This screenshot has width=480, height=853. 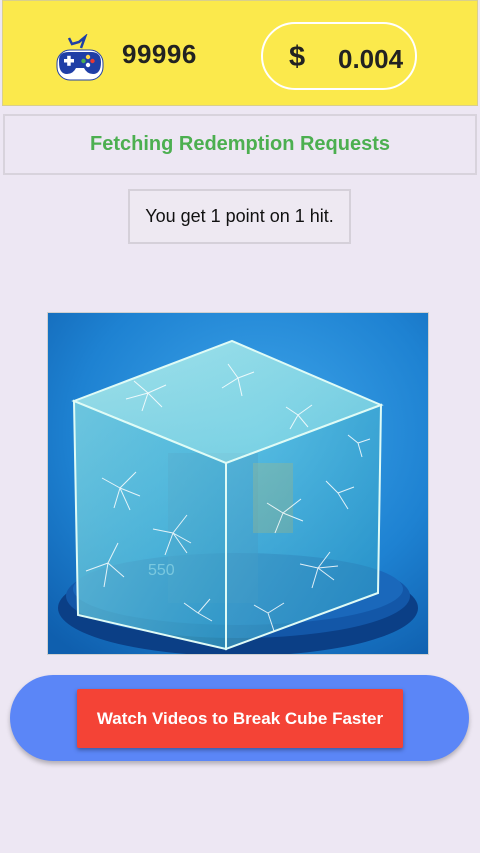 What do you see at coordinates (297, 57) in the screenshot?
I see `dollar-sign: $` at bounding box center [297, 57].